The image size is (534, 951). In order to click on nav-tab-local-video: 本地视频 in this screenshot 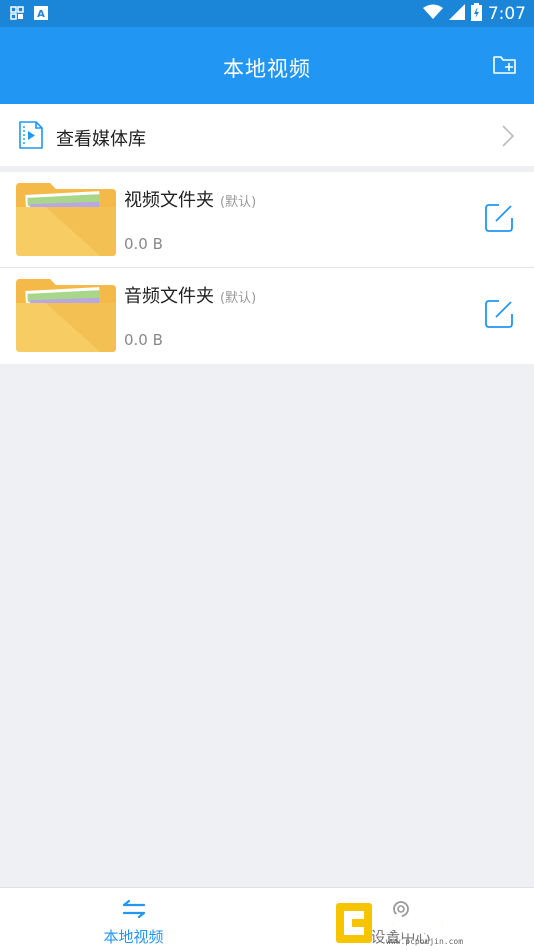, I will do `click(133, 919)`.